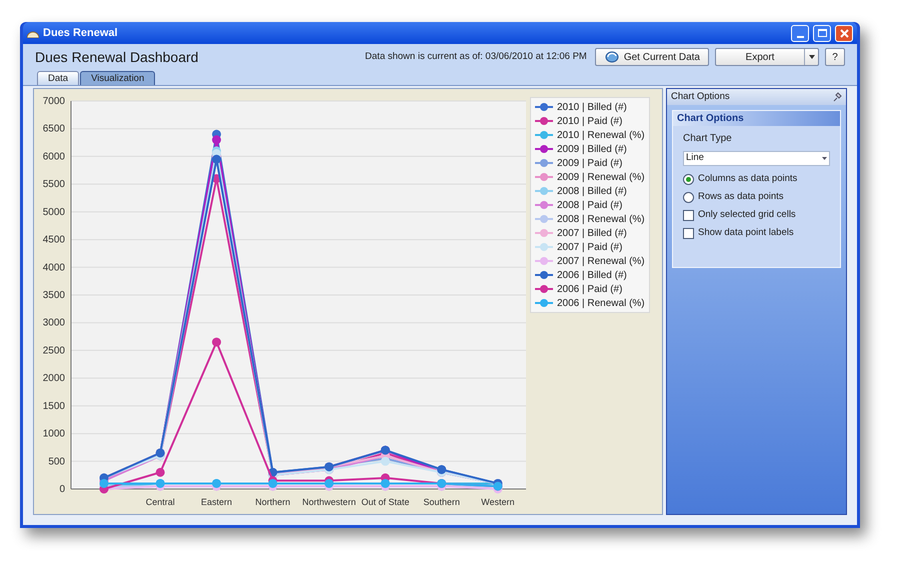 The height and width of the screenshot is (584, 916). What do you see at coordinates (589, 163) in the screenshot?
I see `legend-label: 2009 | Paid (#)` at bounding box center [589, 163].